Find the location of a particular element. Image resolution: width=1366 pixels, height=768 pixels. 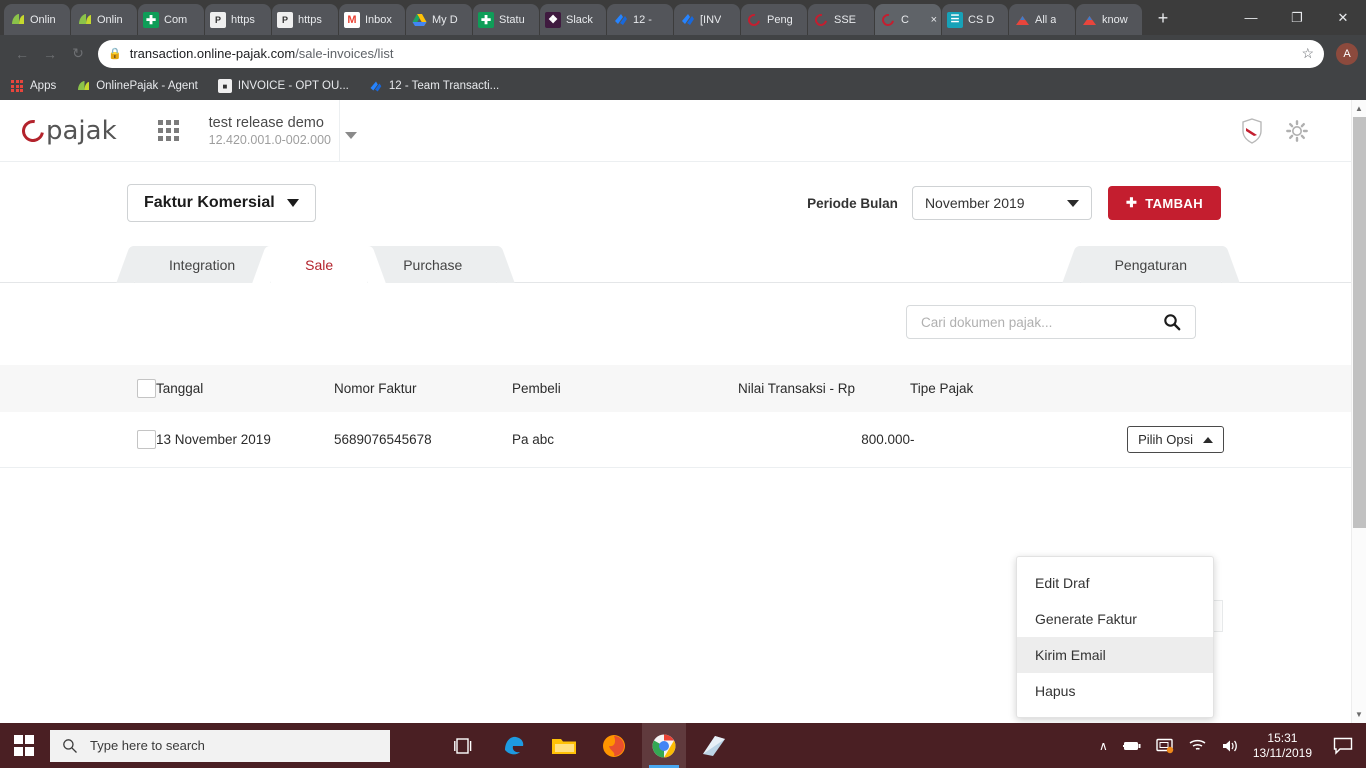

close-tab-icon: × is located at coordinates (934, 20).